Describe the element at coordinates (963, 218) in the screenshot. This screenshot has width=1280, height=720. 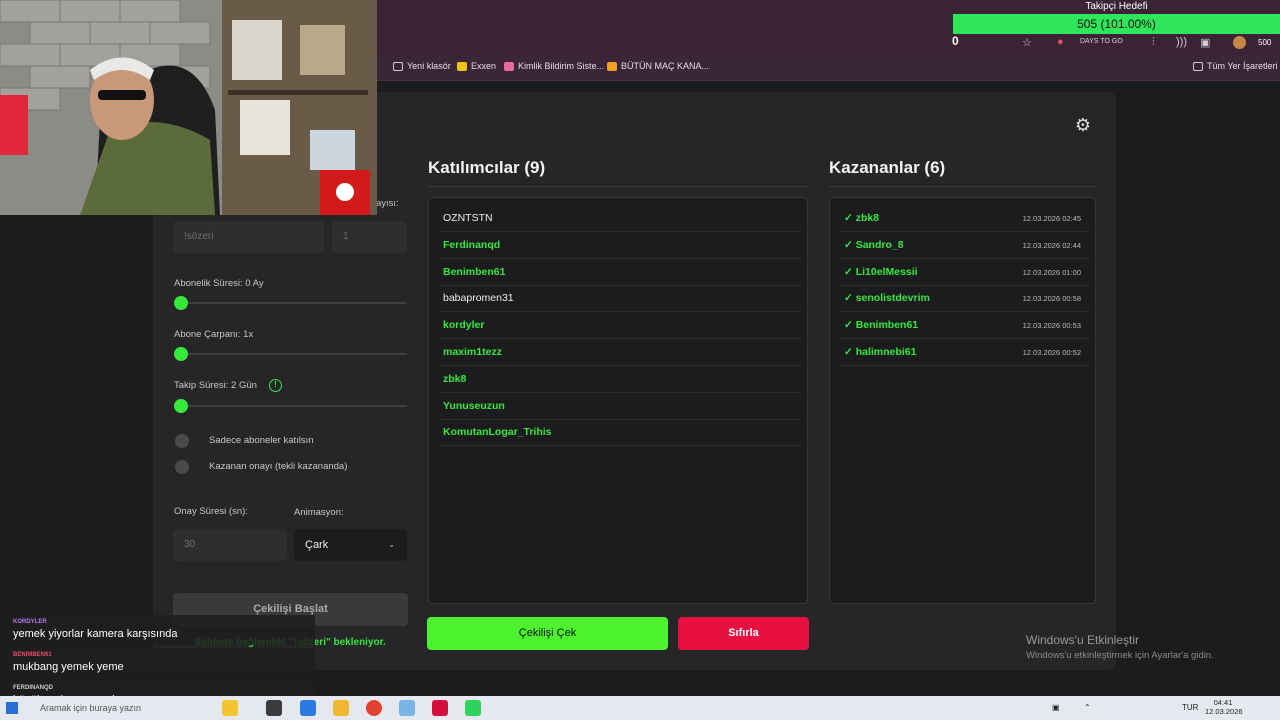
I see `winner-row: ✓ zbk8 12.03.2026 02:45` at that location.